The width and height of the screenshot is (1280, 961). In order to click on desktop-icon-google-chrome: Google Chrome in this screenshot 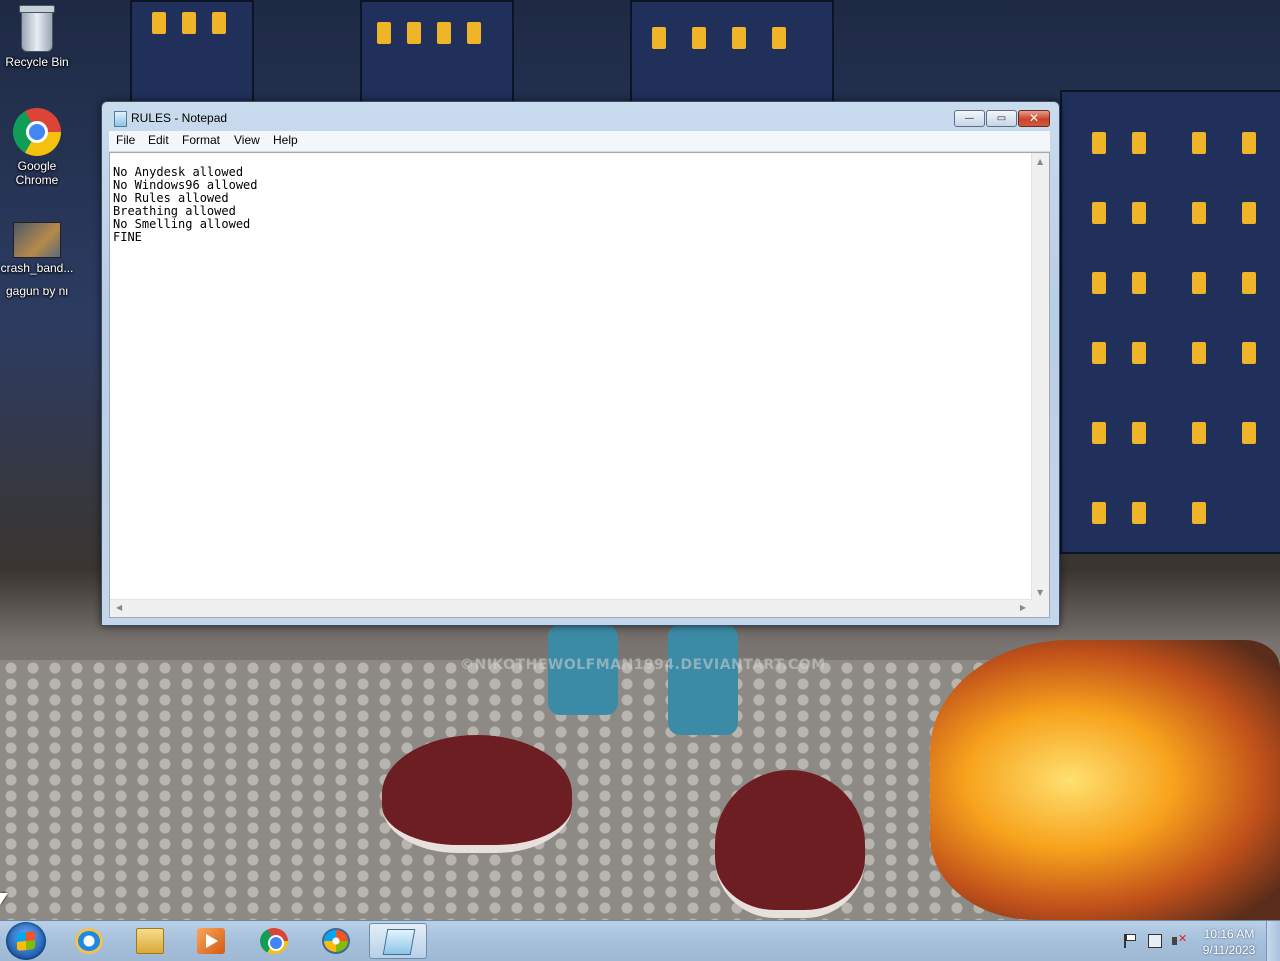, I will do `click(37, 147)`.